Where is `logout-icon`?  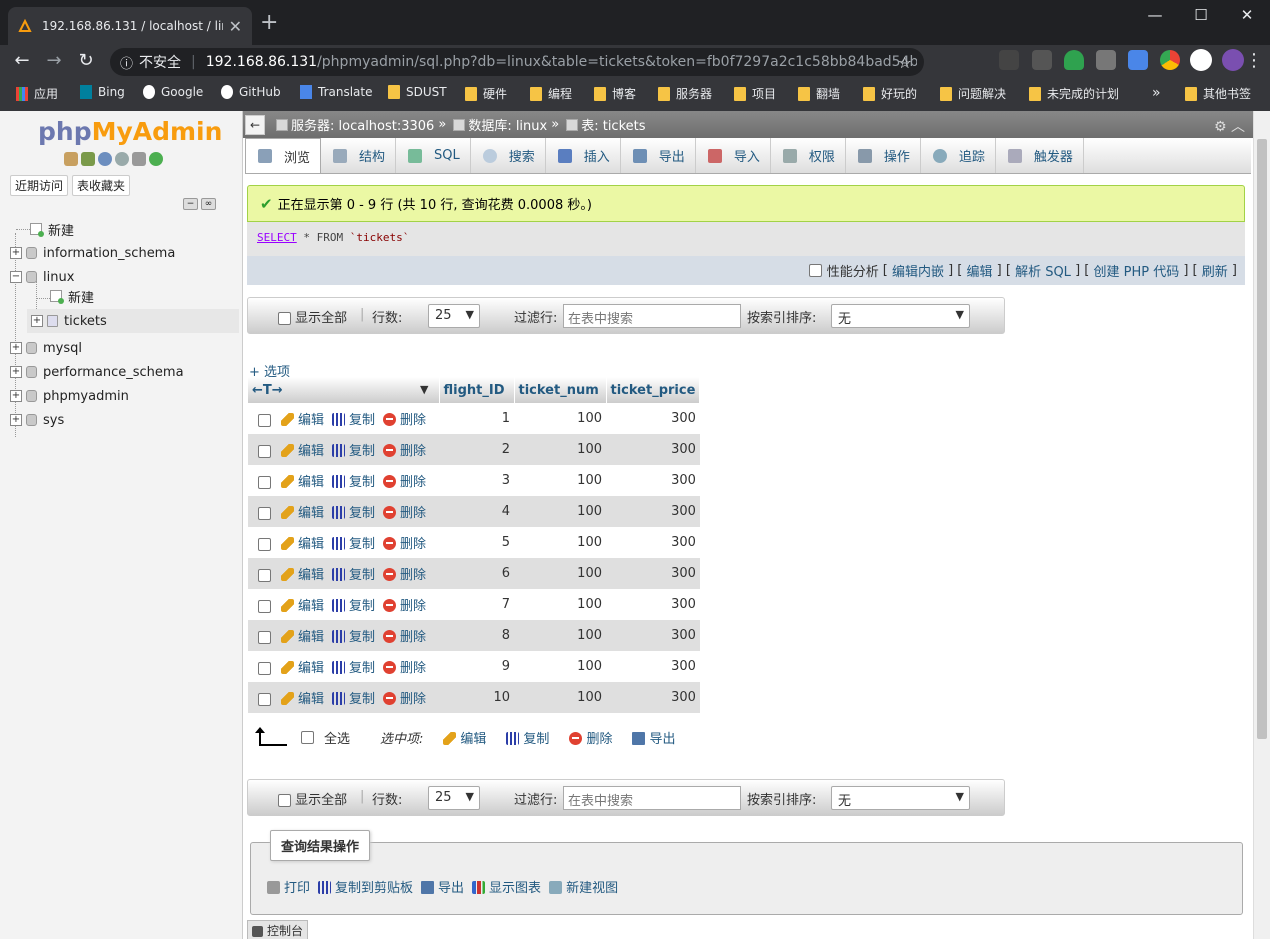 logout-icon is located at coordinates (88, 159).